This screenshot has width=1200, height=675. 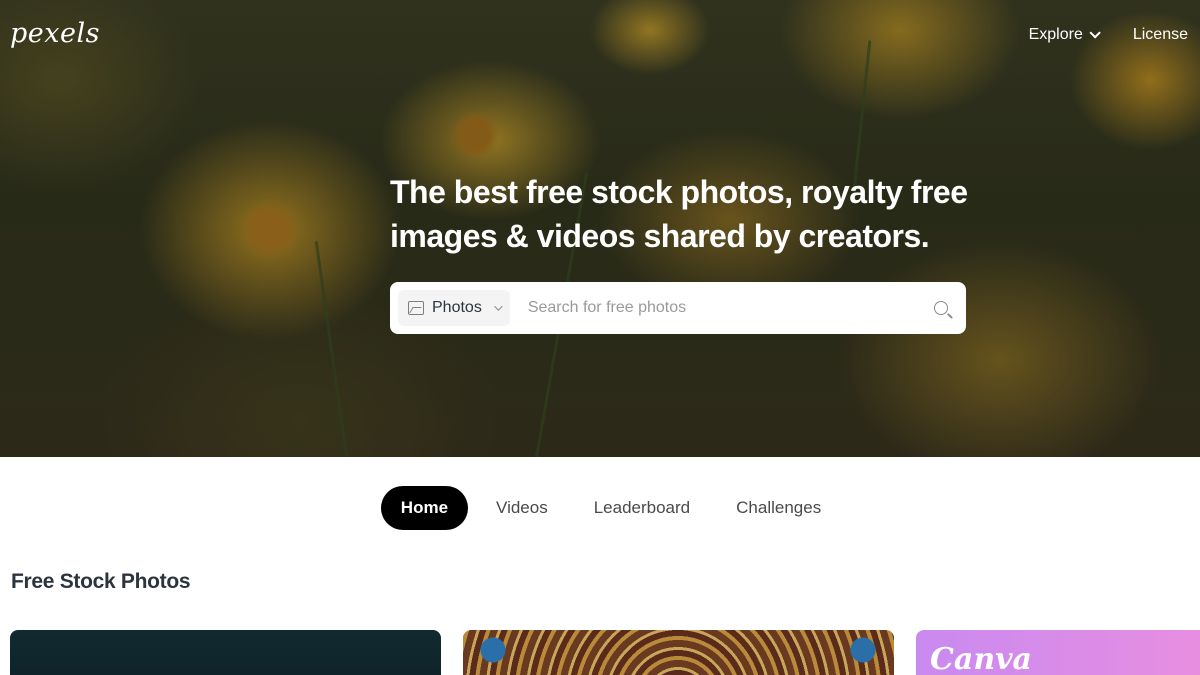 I want to click on tab-leaderboard: Leaderboard, so click(x=642, y=508).